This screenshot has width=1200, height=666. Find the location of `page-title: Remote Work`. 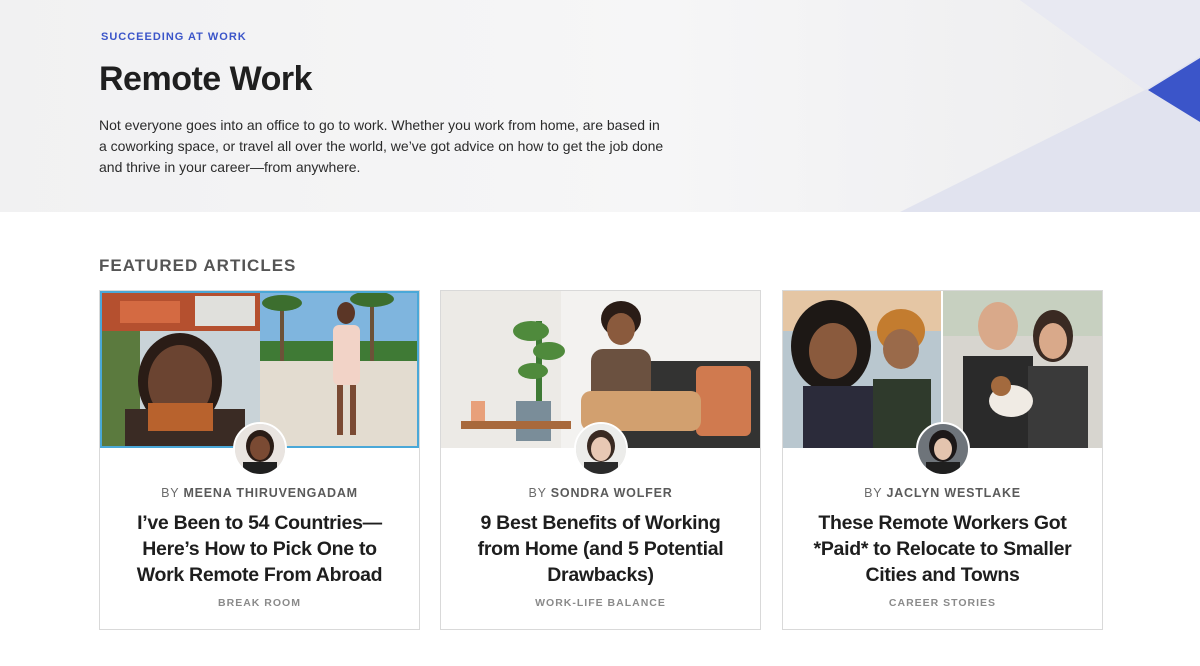

page-title: Remote Work is located at coordinates (206, 79).